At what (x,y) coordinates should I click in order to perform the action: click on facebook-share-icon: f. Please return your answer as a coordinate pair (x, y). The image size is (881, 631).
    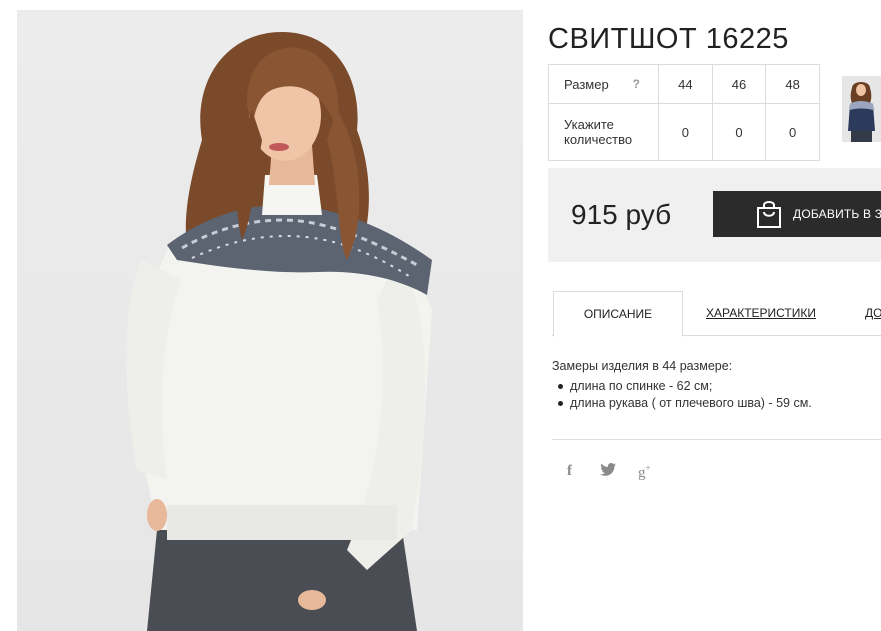
    Looking at the image, I should click on (569, 471).